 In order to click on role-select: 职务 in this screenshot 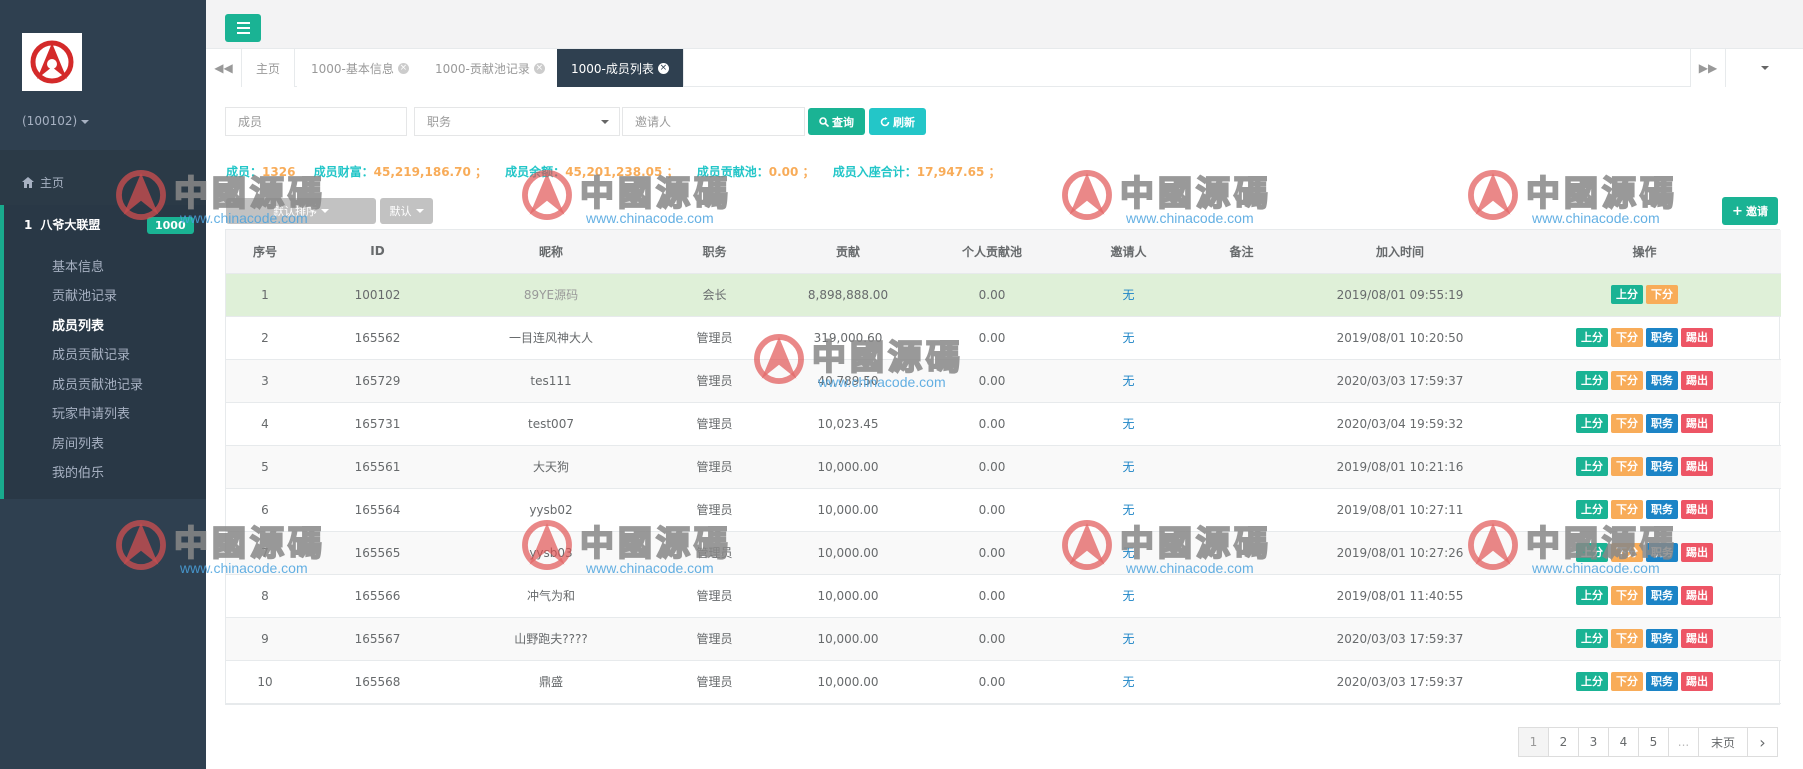, I will do `click(517, 121)`.